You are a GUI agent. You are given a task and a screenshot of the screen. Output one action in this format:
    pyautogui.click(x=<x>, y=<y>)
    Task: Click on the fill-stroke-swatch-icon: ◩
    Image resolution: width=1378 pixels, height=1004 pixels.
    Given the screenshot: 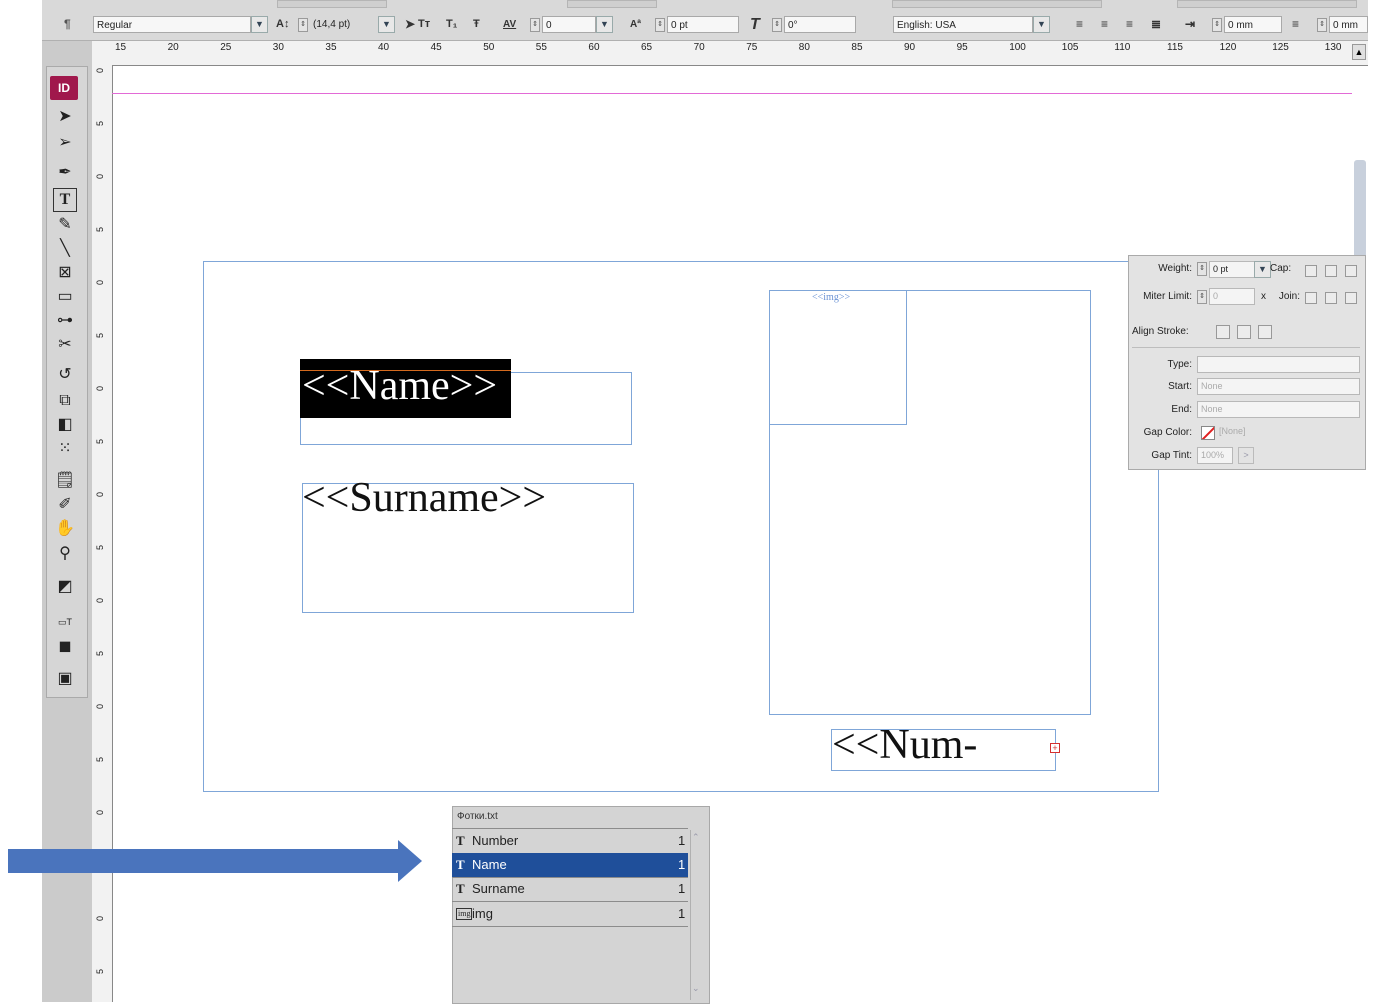 What is the action you would take?
    pyautogui.click(x=65, y=587)
    